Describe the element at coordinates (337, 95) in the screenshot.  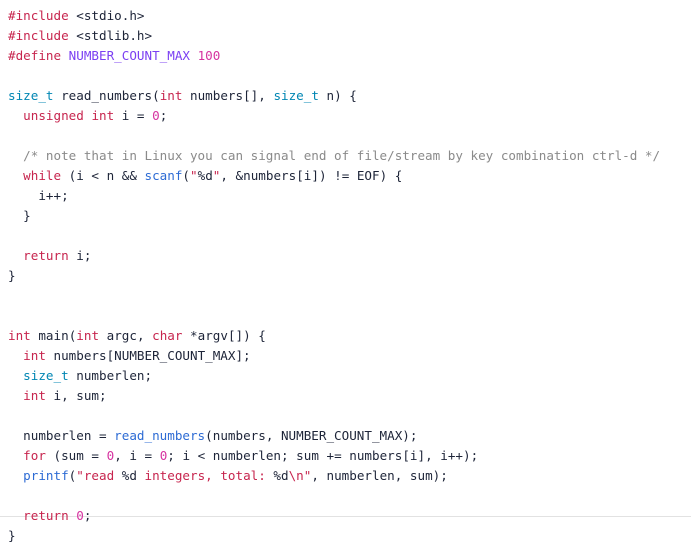
I see `code-token-plain: n) {` at that location.